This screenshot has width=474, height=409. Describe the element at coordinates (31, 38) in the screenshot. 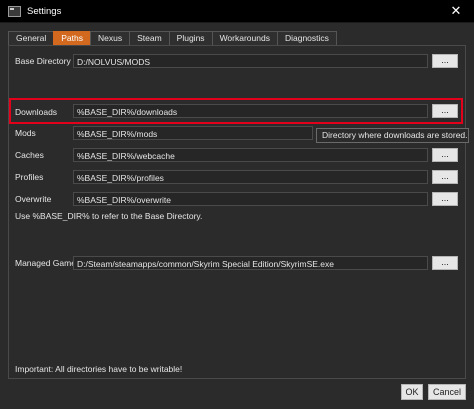

I see `tab-general: General` at that location.